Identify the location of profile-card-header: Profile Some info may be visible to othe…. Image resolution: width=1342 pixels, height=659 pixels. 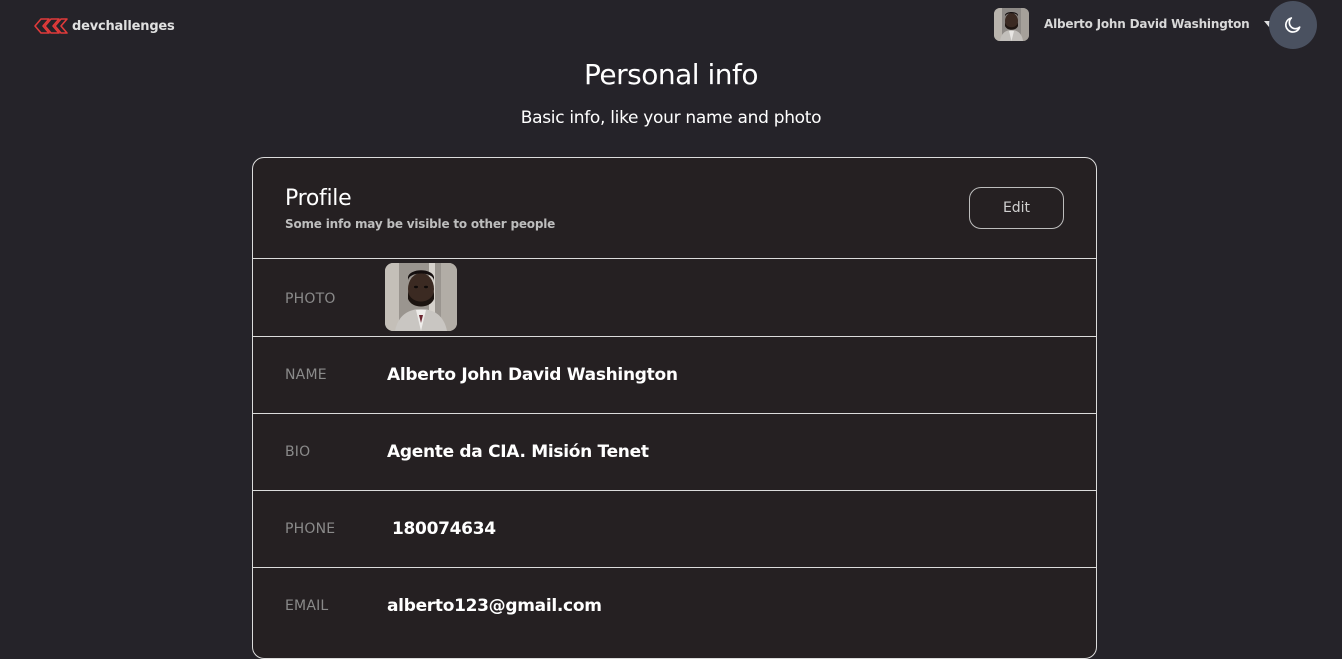
(674, 208).